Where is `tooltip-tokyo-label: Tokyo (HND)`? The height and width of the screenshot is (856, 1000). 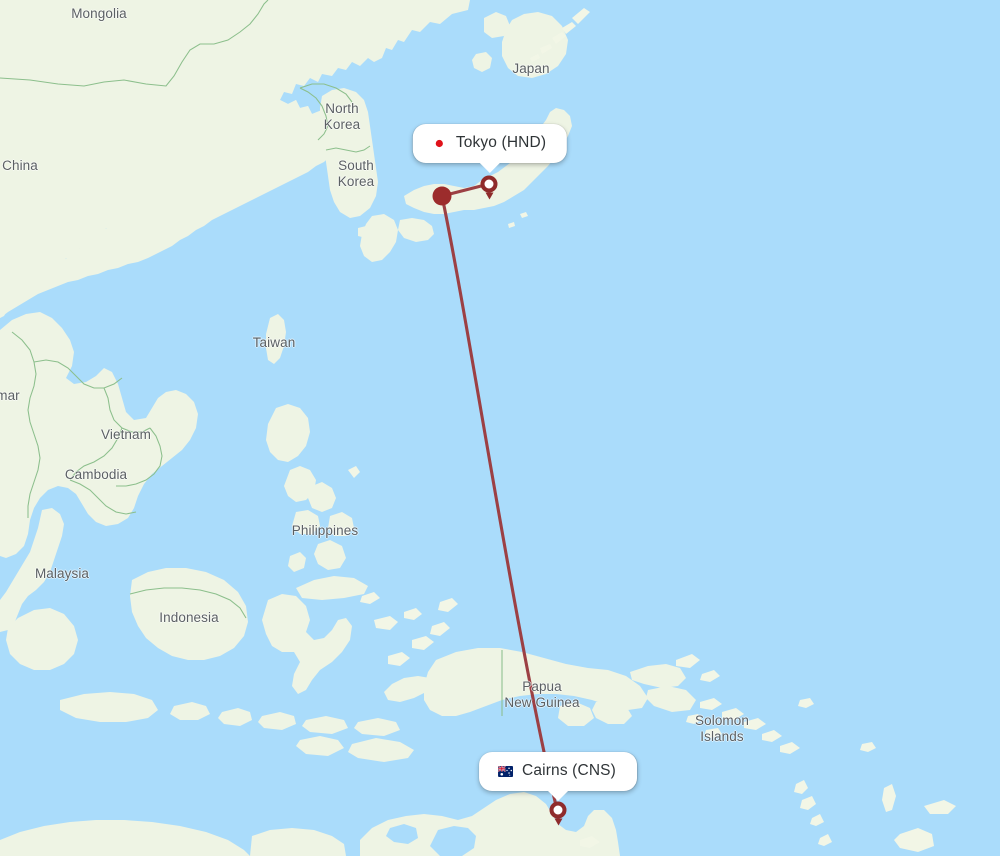
tooltip-tokyo-label: Tokyo (HND) is located at coordinates (501, 142).